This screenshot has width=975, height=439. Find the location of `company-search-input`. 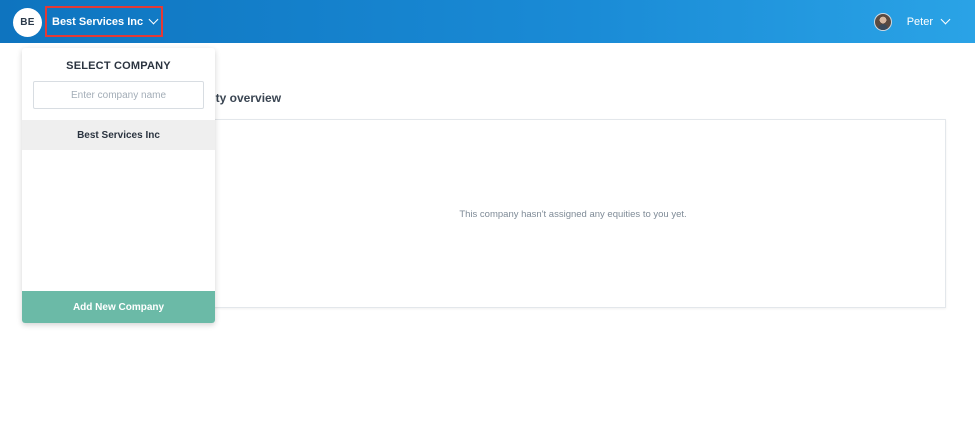

company-search-input is located at coordinates (118, 95).